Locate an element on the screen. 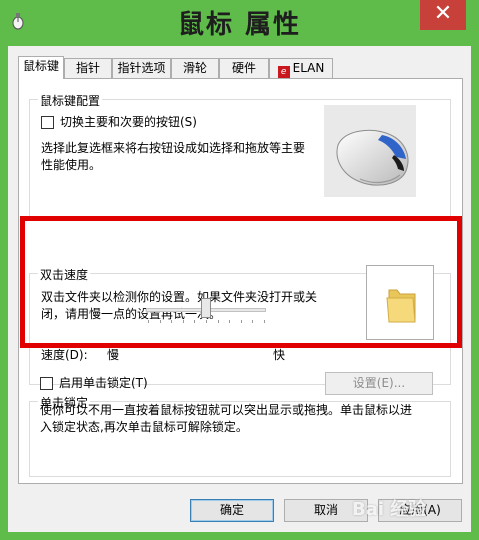 The image size is (479, 540). swap-buttons-checkbox is located at coordinates (47, 122).